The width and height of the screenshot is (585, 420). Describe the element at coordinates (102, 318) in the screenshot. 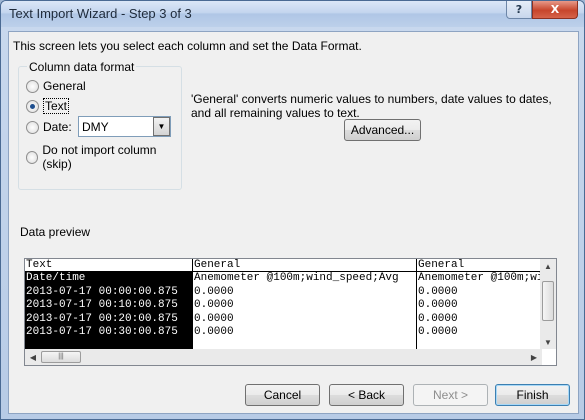

I see `preview-cell: 2013-07-17 00:20:00.875` at that location.